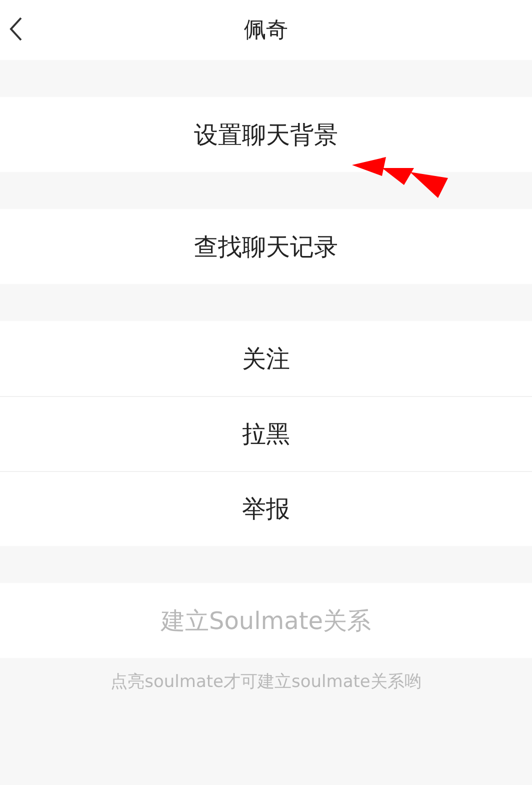 The image size is (532, 785). Describe the element at coordinates (16, 29) in the screenshot. I see `back-icon` at that location.